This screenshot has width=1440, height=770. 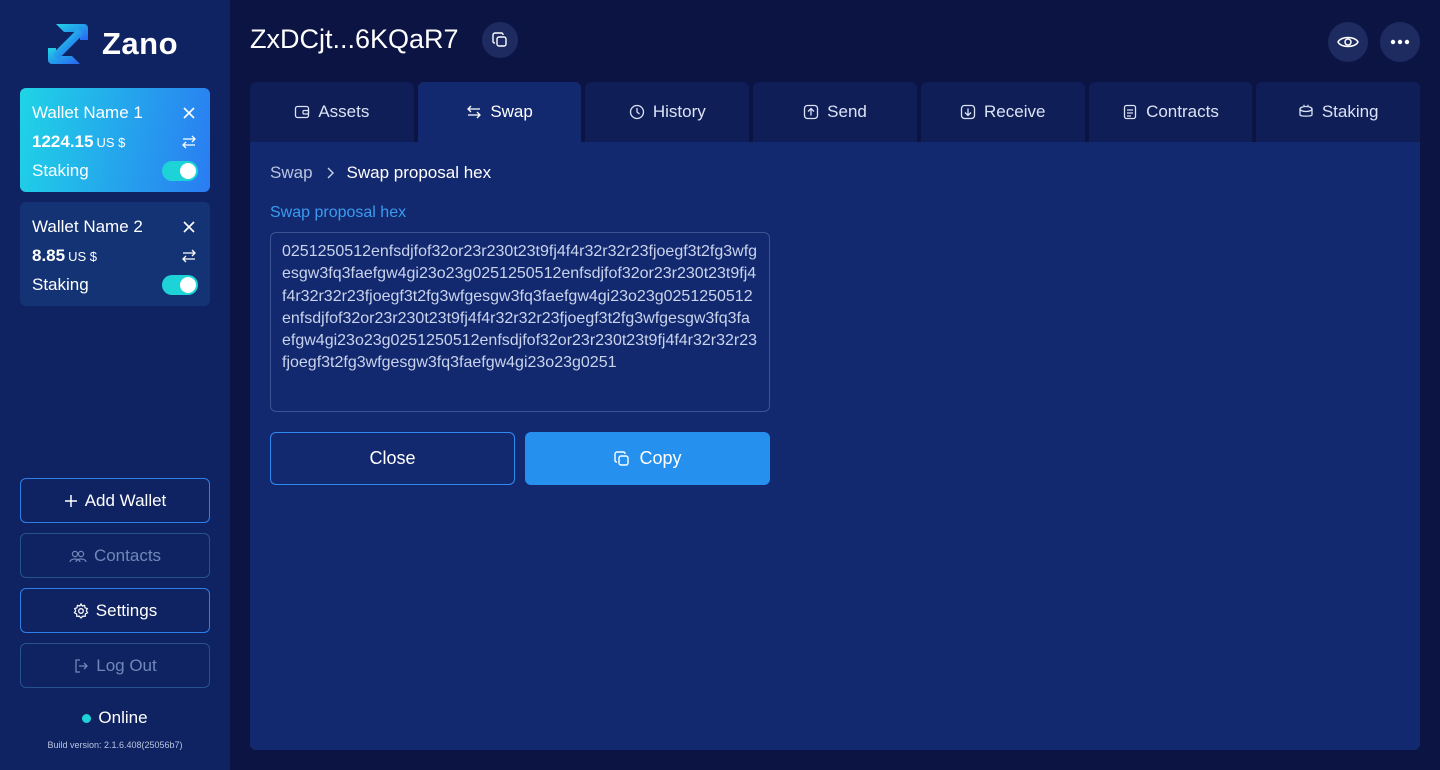 What do you see at coordinates (115, 254) in the screenshot?
I see `wallet-card-2: Wallet Name 2 8.85 US $ Staking` at bounding box center [115, 254].